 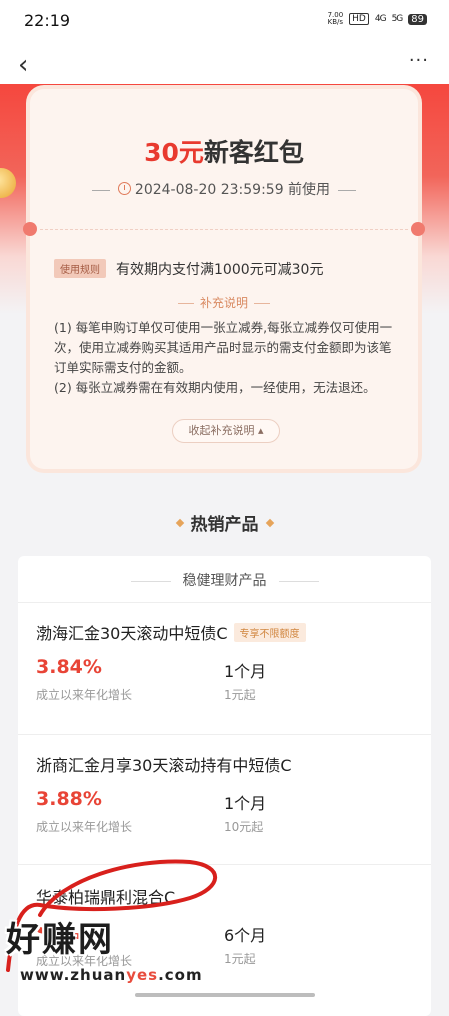 I want to click on collapse-supplement-button: 收起补充说明 ▴, so click(x=226, y=431).